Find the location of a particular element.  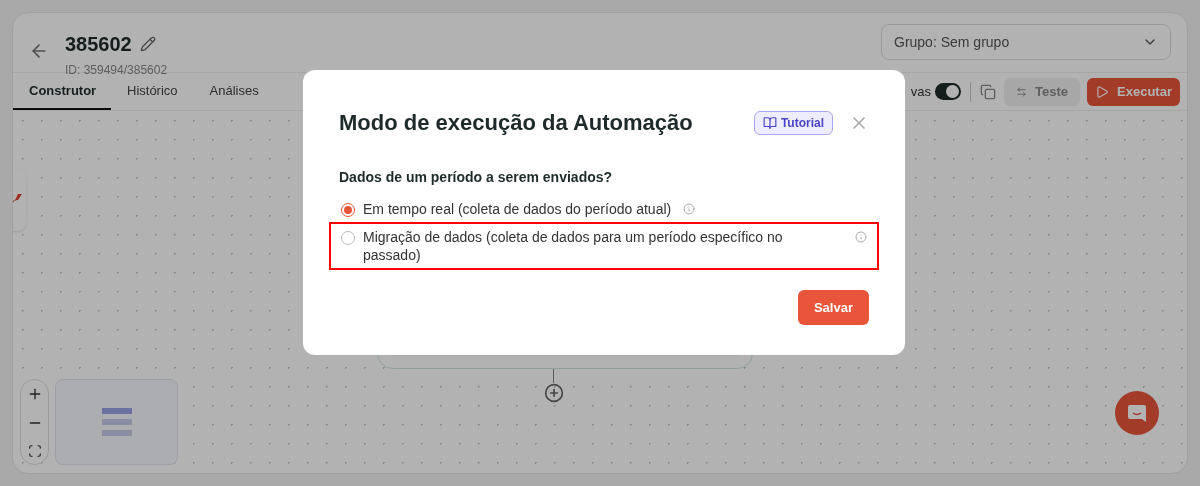

fit-view-icon is located at coordinates (34, 450).